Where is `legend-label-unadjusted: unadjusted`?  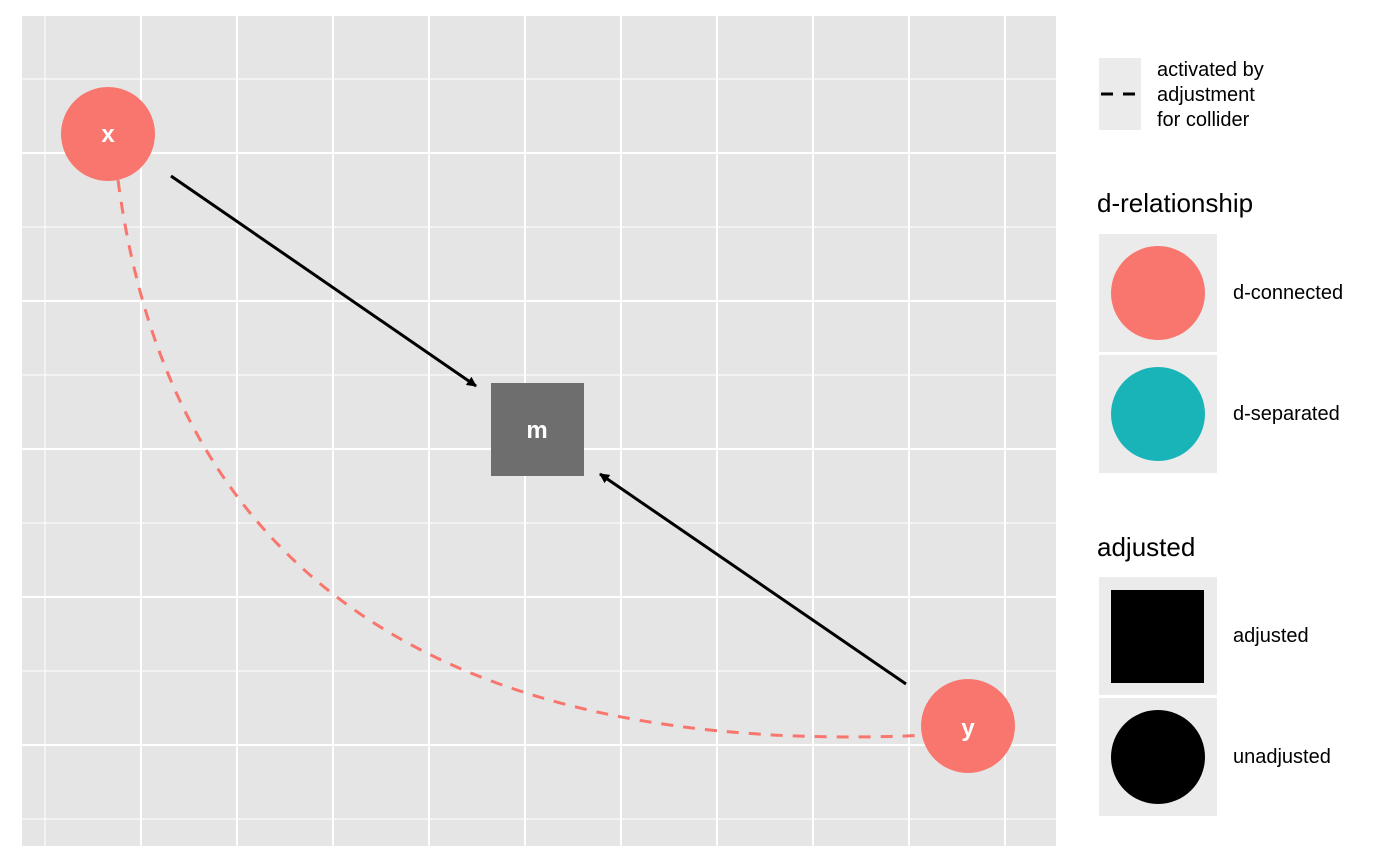 legend-label-unadjusted: unadjusted is located at coordinates (1282, 757).